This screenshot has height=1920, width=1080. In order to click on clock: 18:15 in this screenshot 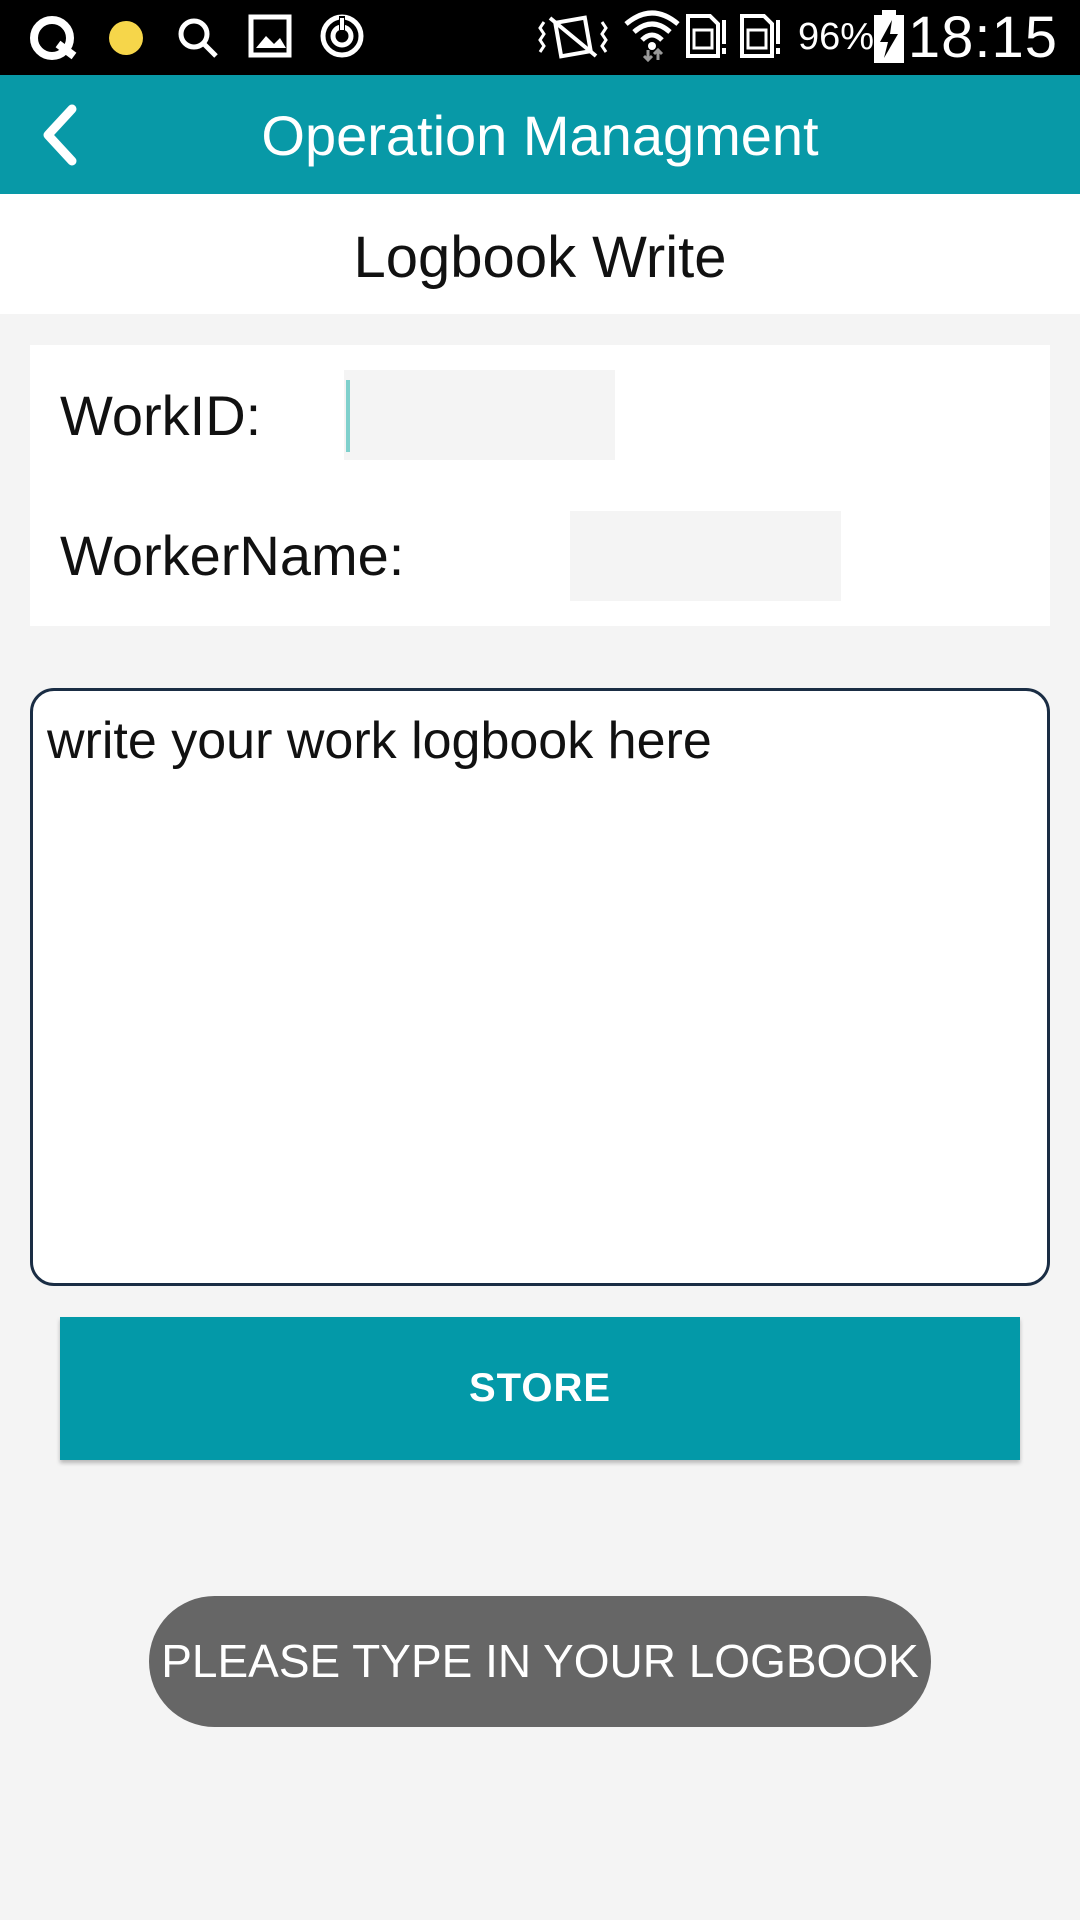, I will do `click(982, 37)`.